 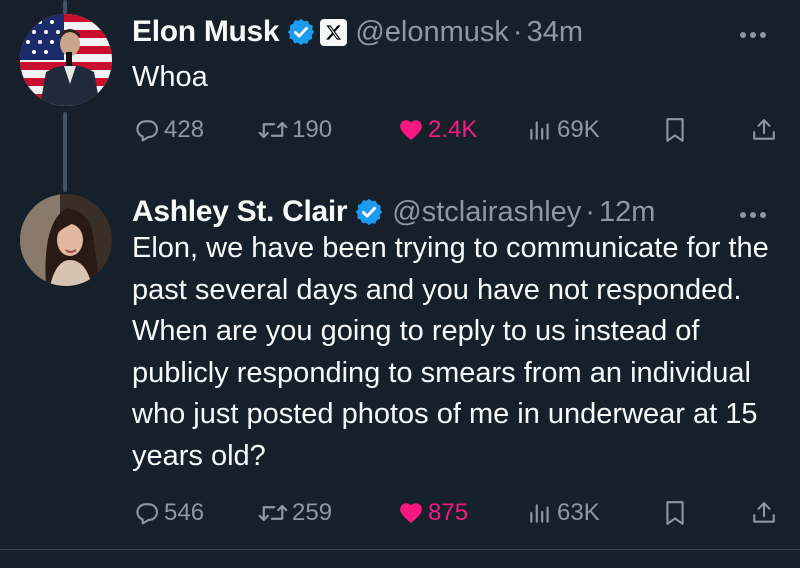 I want to click on reply-count: 428, so click(x=184, y=129).